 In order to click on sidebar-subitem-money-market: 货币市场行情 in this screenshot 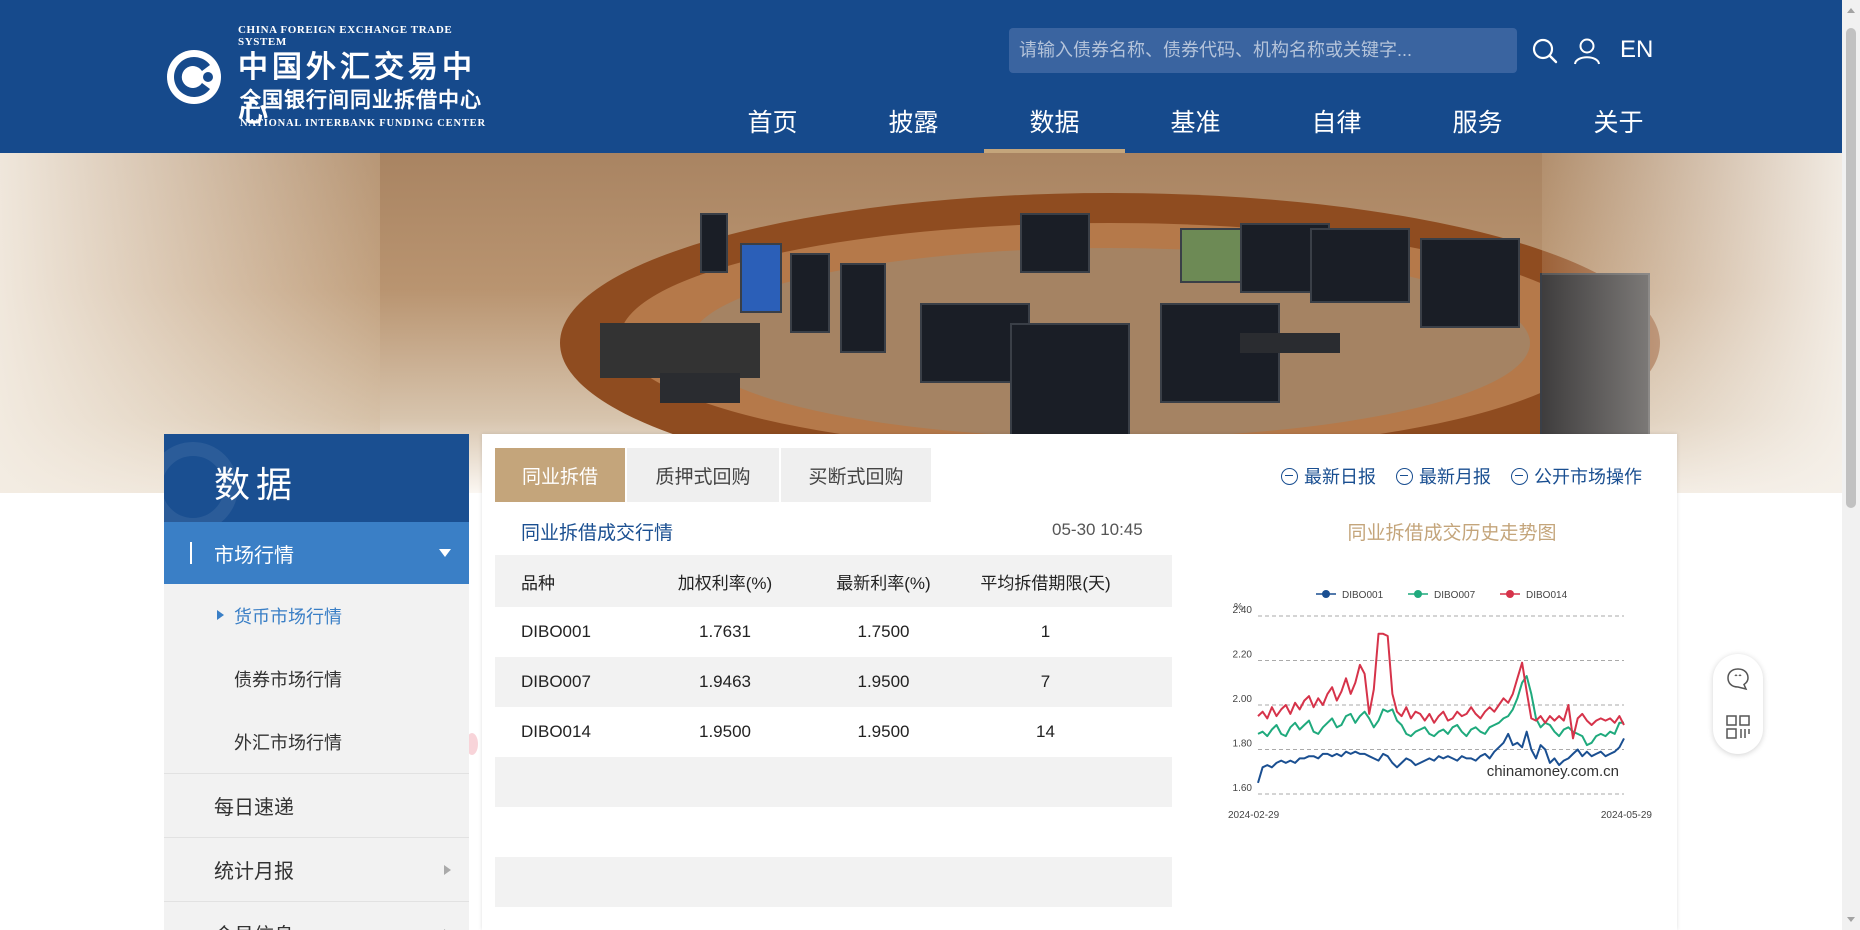, I will do `click(316, 615)`.